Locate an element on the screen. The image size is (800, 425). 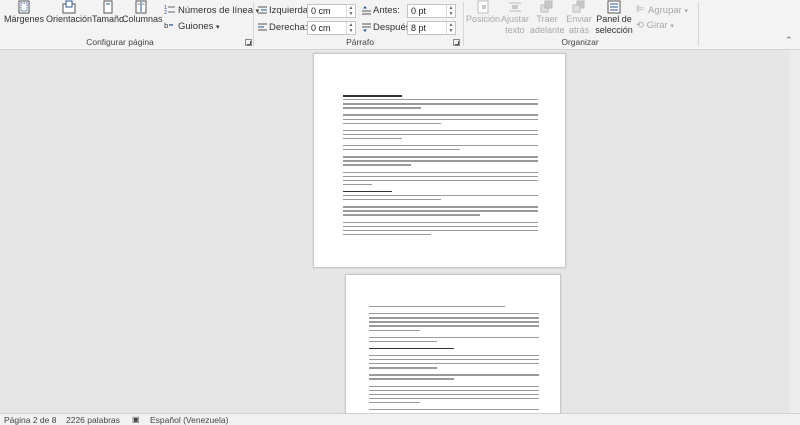
margenes-button: Márgenes is located at coordinates (24, 17).